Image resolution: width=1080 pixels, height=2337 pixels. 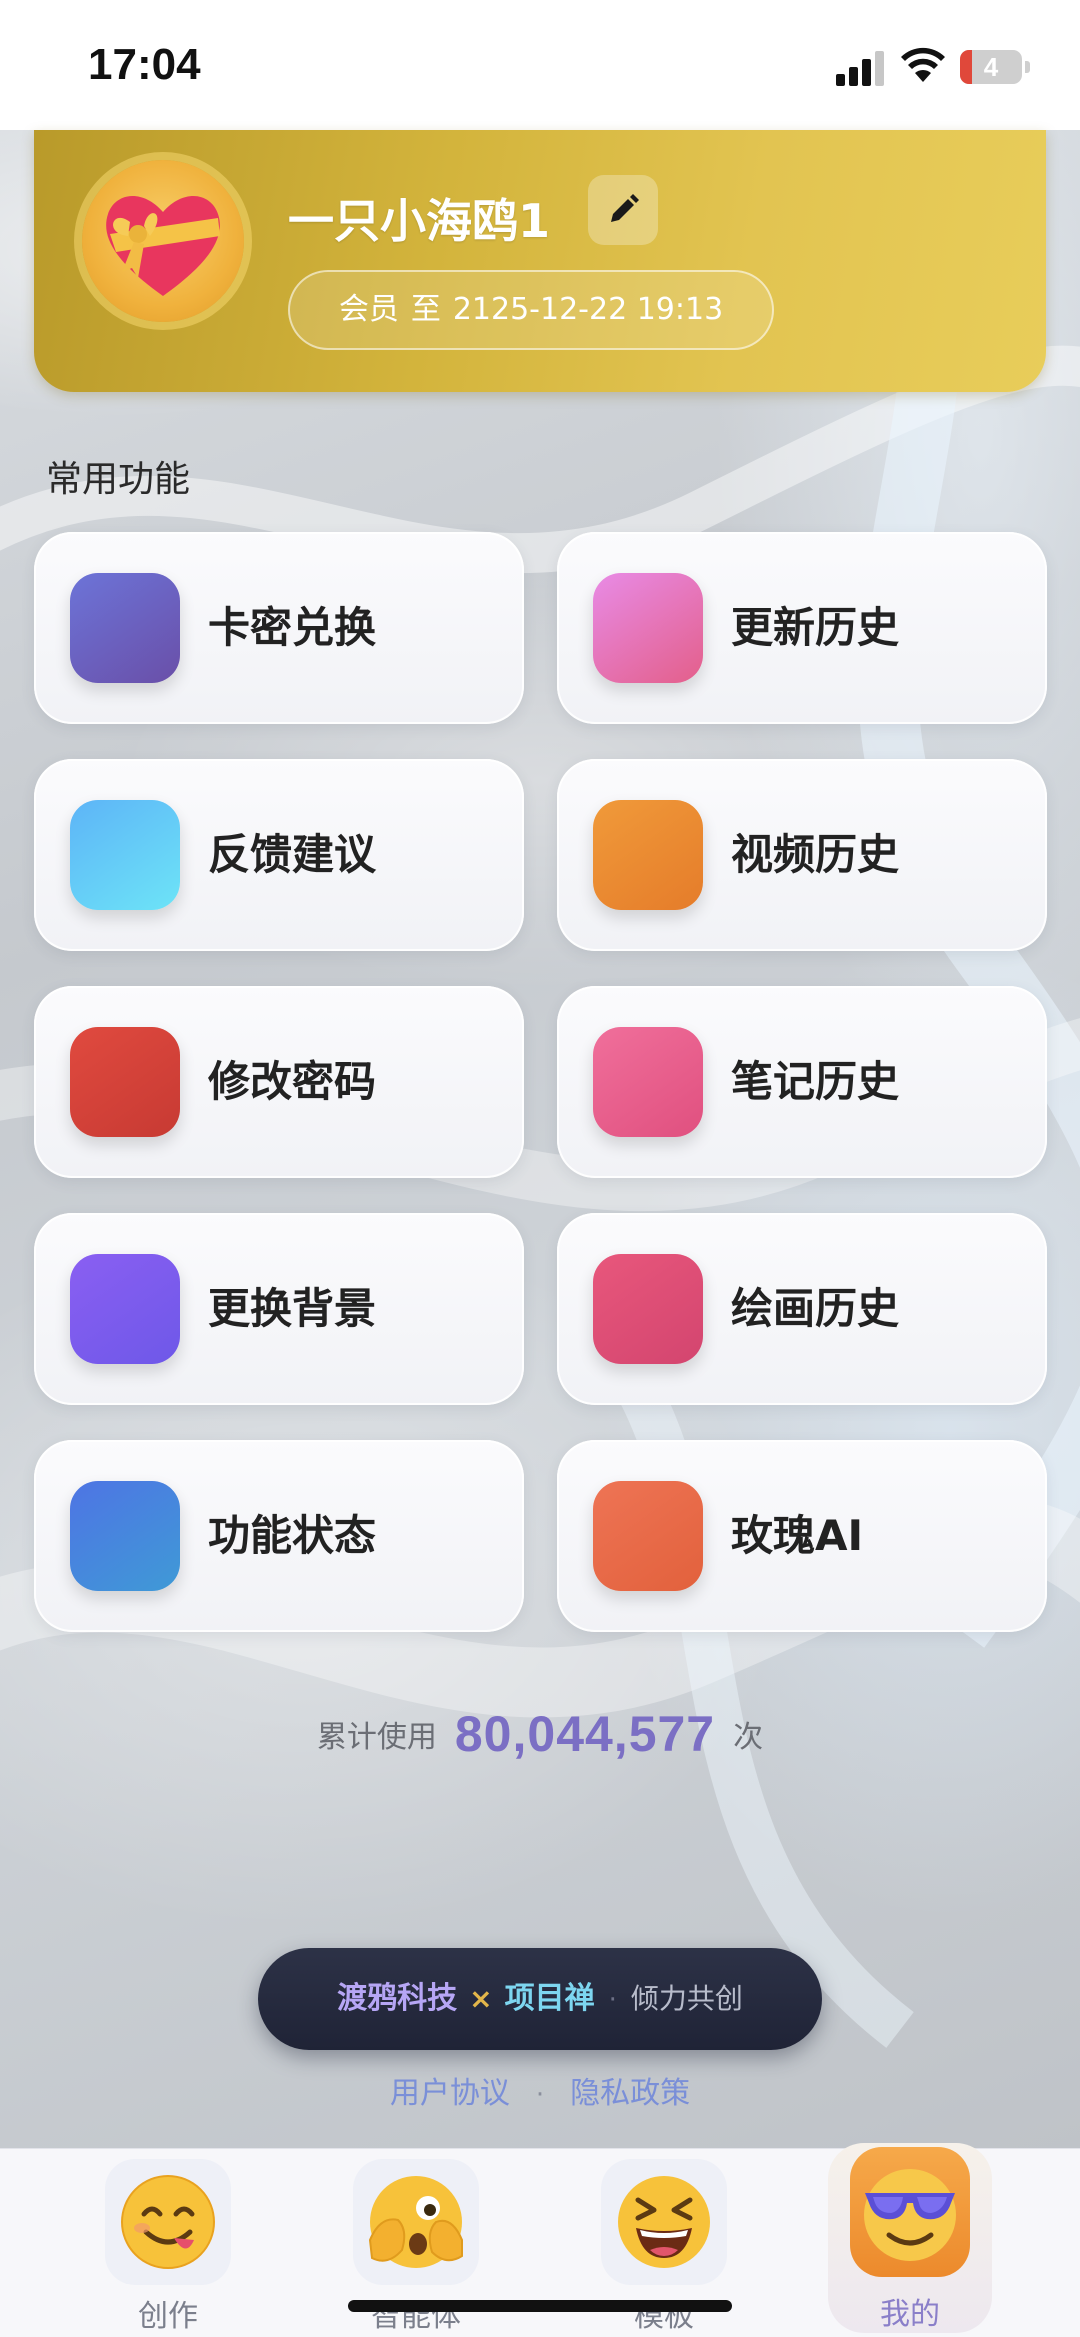 I want to click on feature-card-note-history: 笔记历史, so click(x=802, y=1082).